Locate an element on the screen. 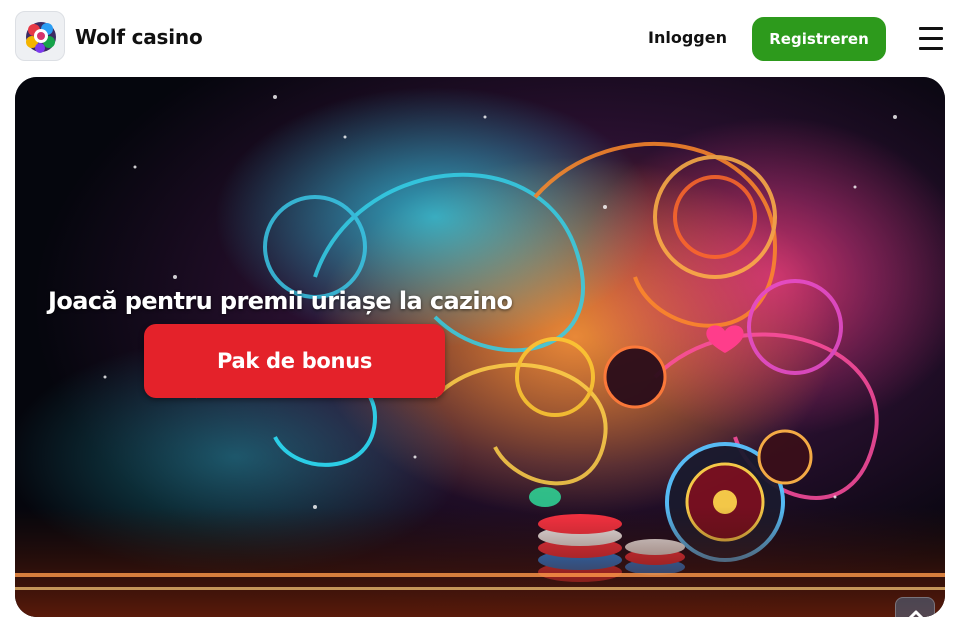 The width and height of the screenshot is (960, 617). hamburger-menu-icon is located at coordinates (931, 39).